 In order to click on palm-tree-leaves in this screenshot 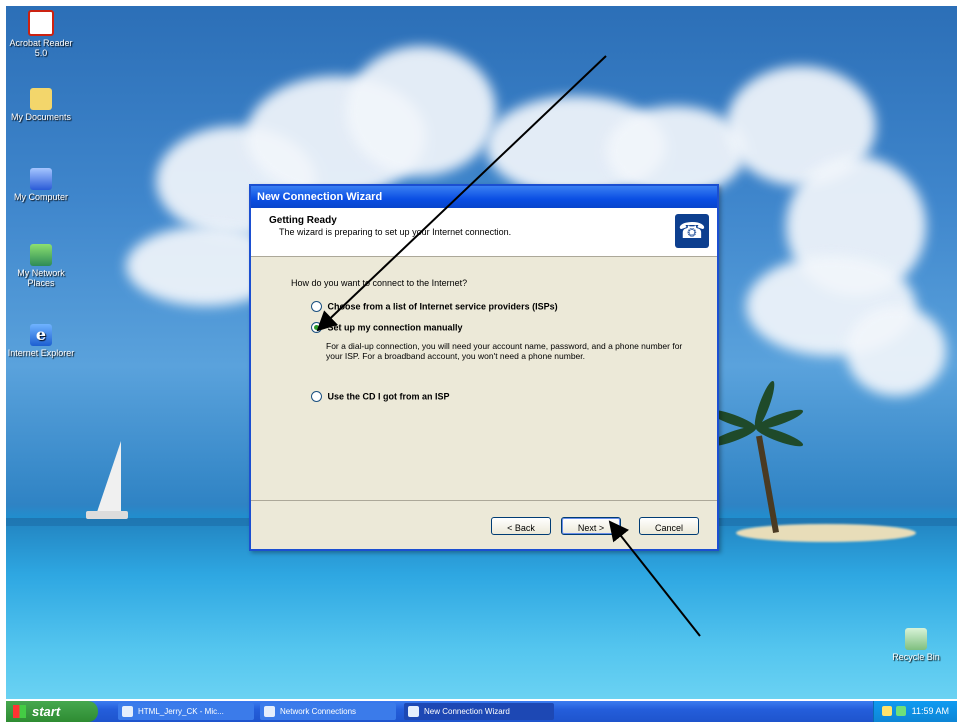, I will do `click(756, 417)`.